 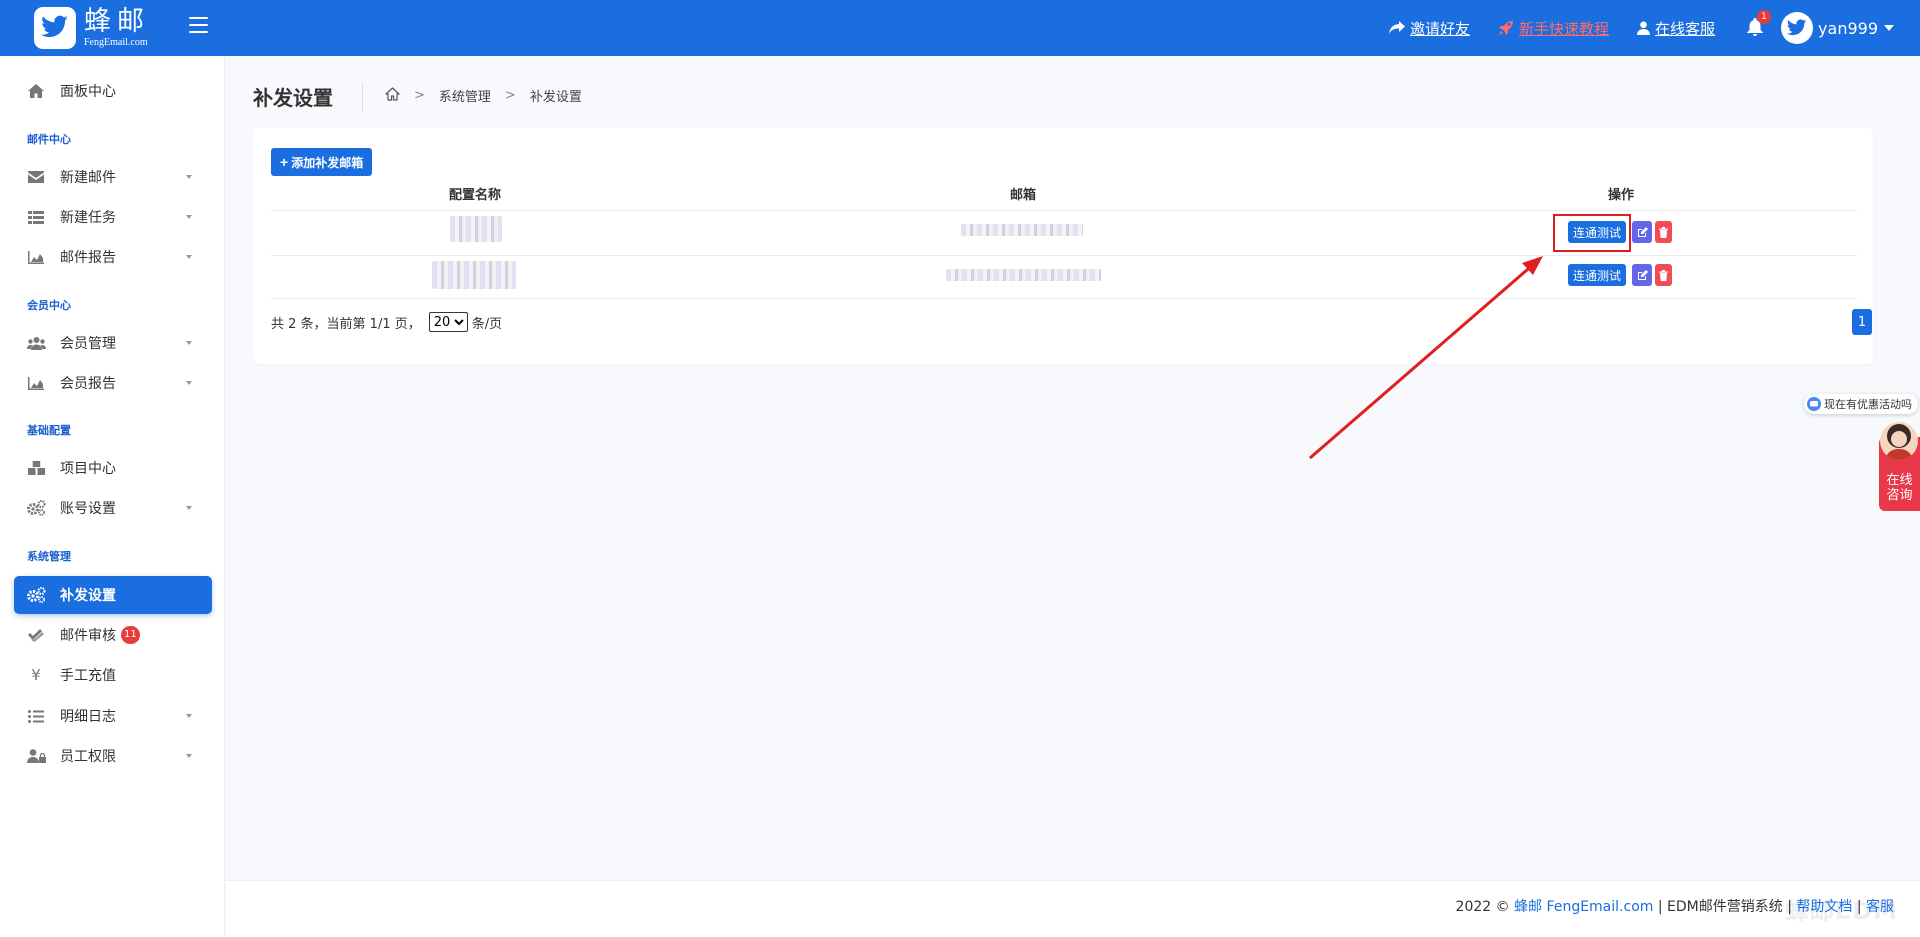 I want to click on envelope-icon, so click(x=36, y=177).